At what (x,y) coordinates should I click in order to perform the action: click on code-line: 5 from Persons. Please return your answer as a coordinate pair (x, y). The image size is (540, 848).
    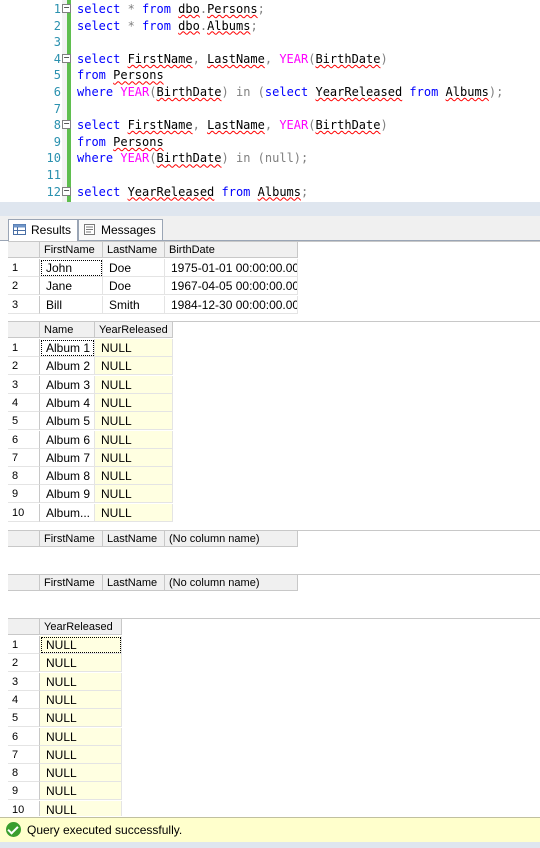
    Looking at the image, I should click on (270, 75).